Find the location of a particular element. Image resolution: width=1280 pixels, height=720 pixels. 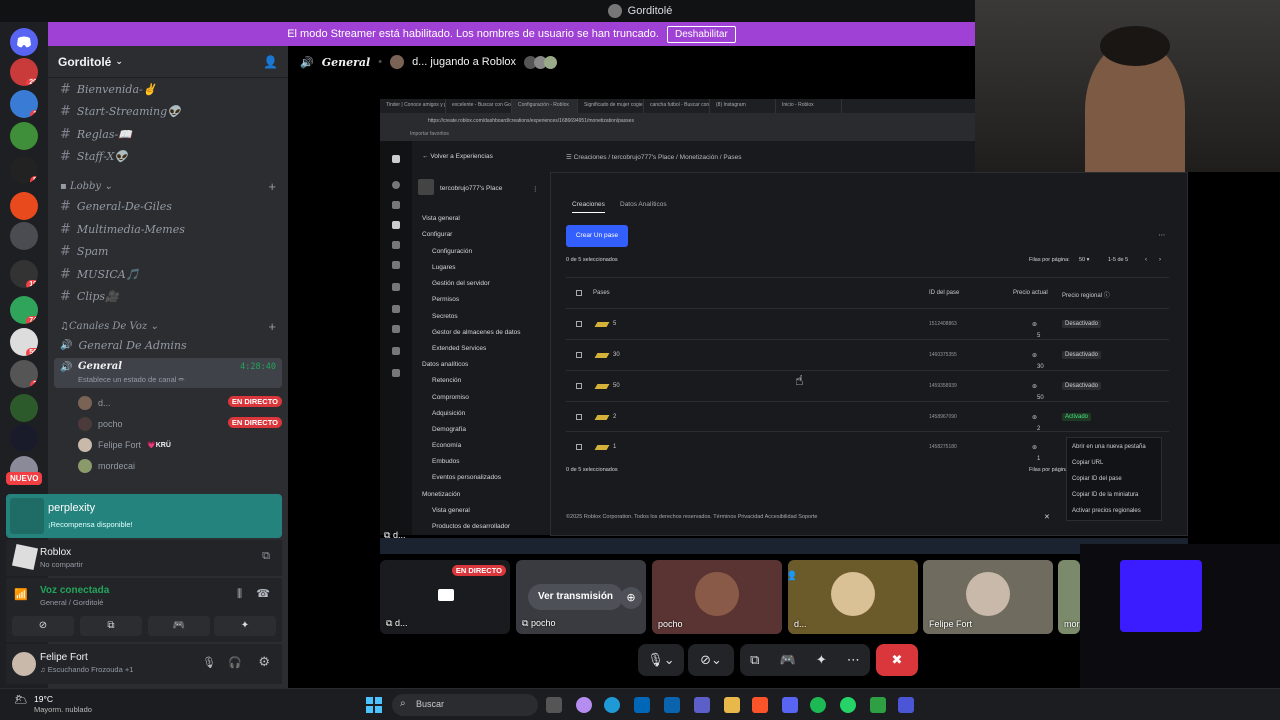

tile-pocho-stream: Ver transmisión ⊕ ⧉ pocho is located at coordinates (581, 597).